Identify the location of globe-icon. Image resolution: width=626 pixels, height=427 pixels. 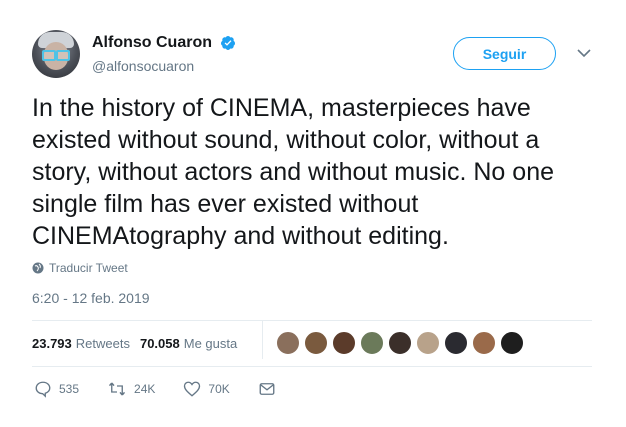
(38, 268).